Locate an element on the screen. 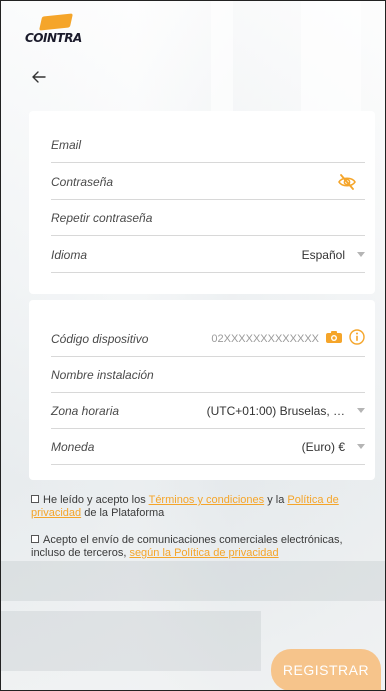 This screenshot has height=691, width=386. scan-code-button is located at coordinates (334, 338).